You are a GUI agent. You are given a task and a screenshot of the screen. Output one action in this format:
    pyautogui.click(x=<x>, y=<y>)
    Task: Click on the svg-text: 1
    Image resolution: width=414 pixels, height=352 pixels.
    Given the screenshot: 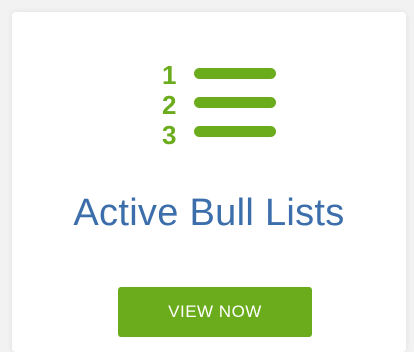 What is the action you would take?
    pyautogui.click(x=169, y=75)
    